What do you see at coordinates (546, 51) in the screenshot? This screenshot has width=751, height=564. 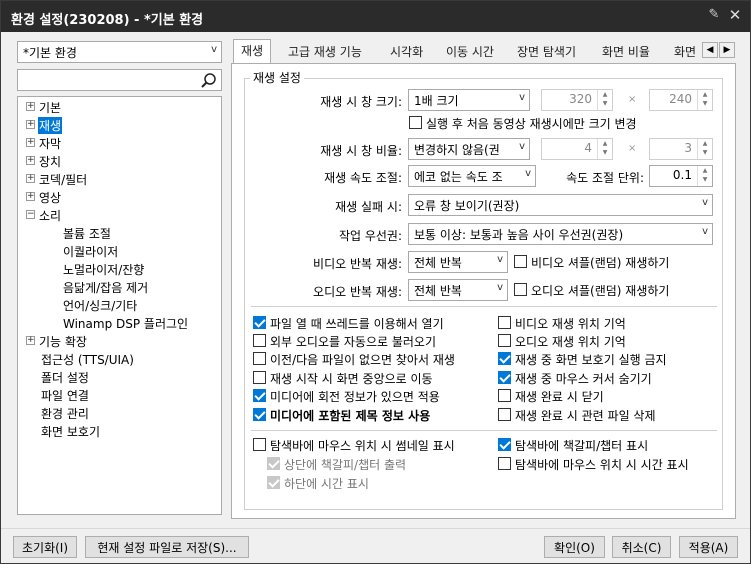 I see `tab-scene-explorer: 장면 탐색기` at bounding box center [546, 51].